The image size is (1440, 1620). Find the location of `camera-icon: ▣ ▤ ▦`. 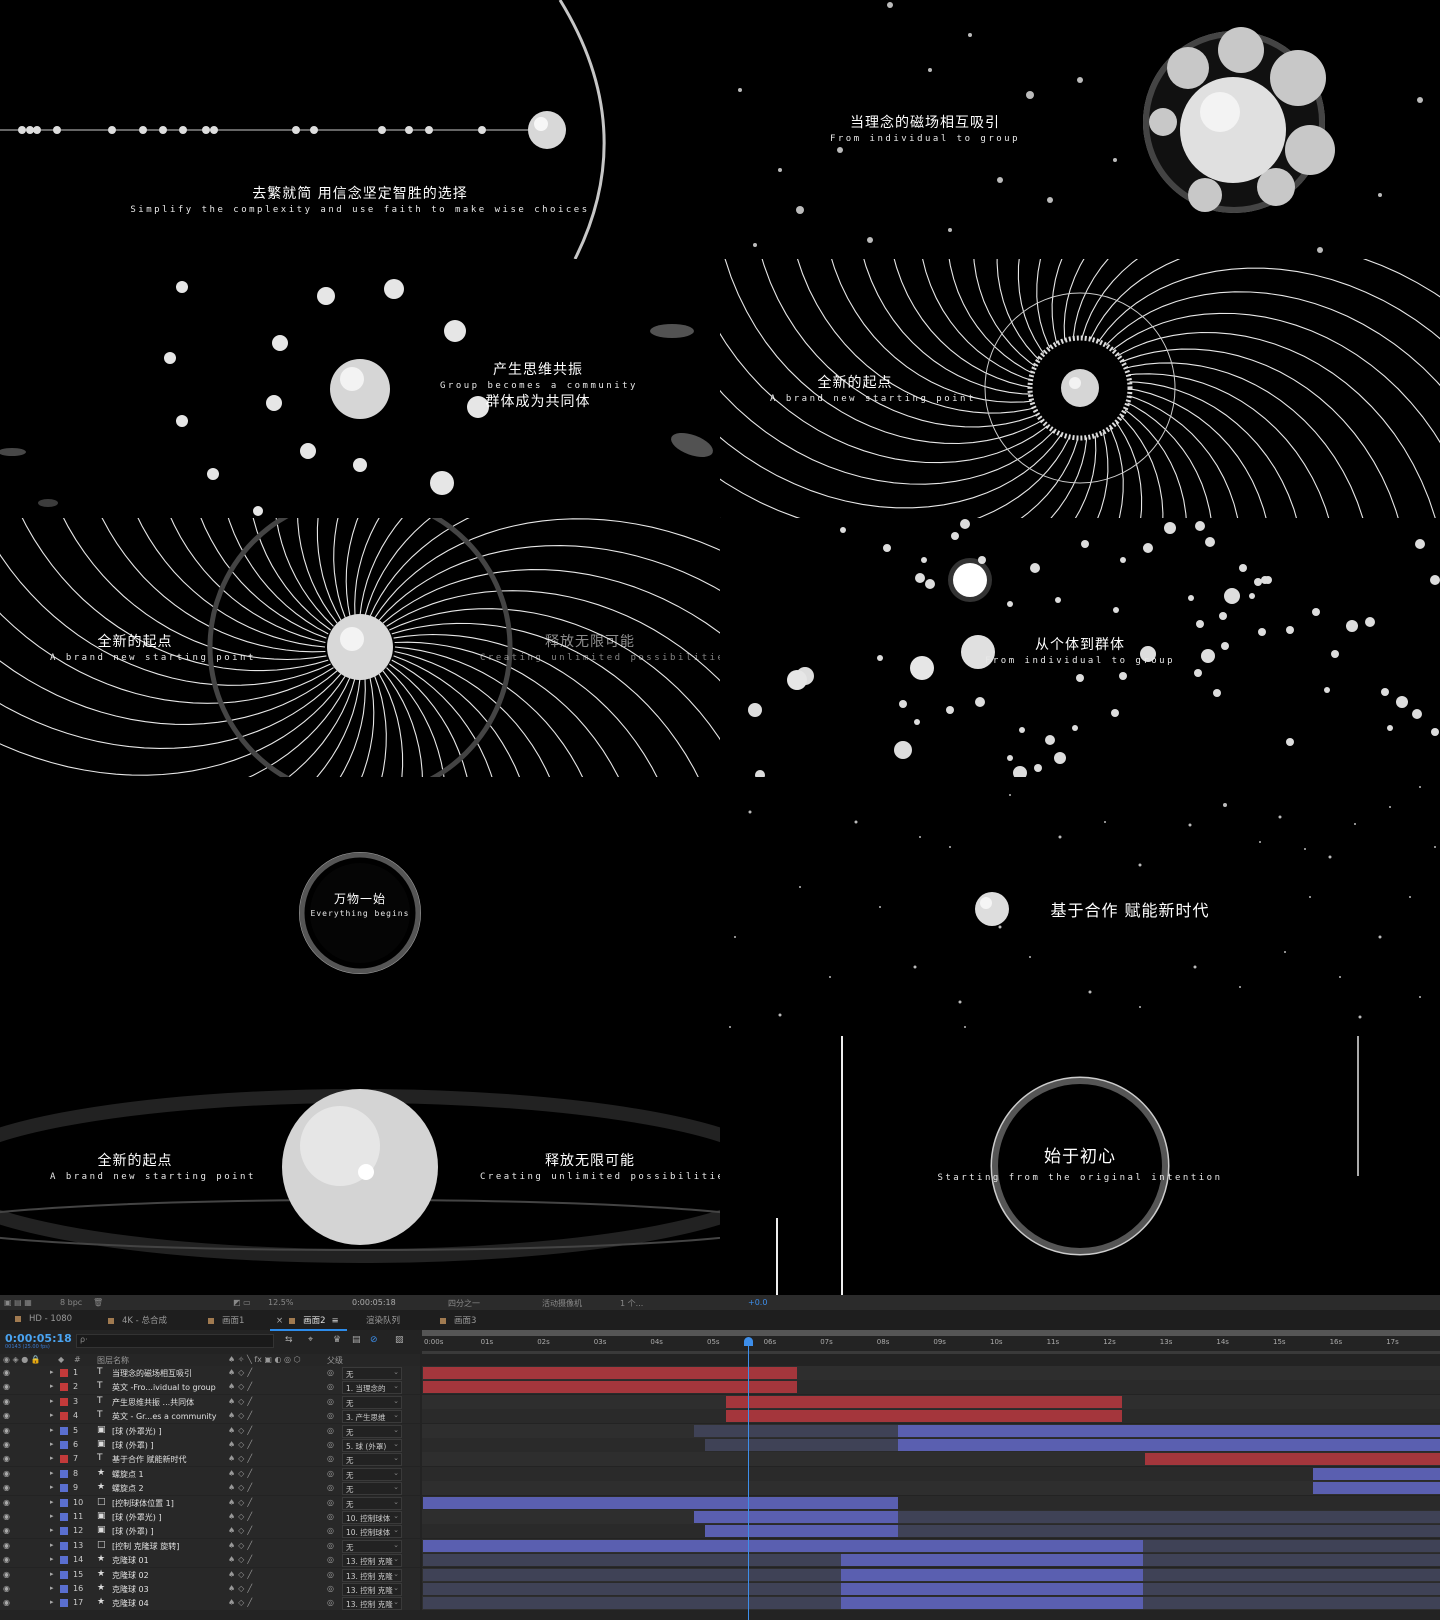

camera-icon: ▣ ▤ ▦ is located at coordinates (18, 1302).